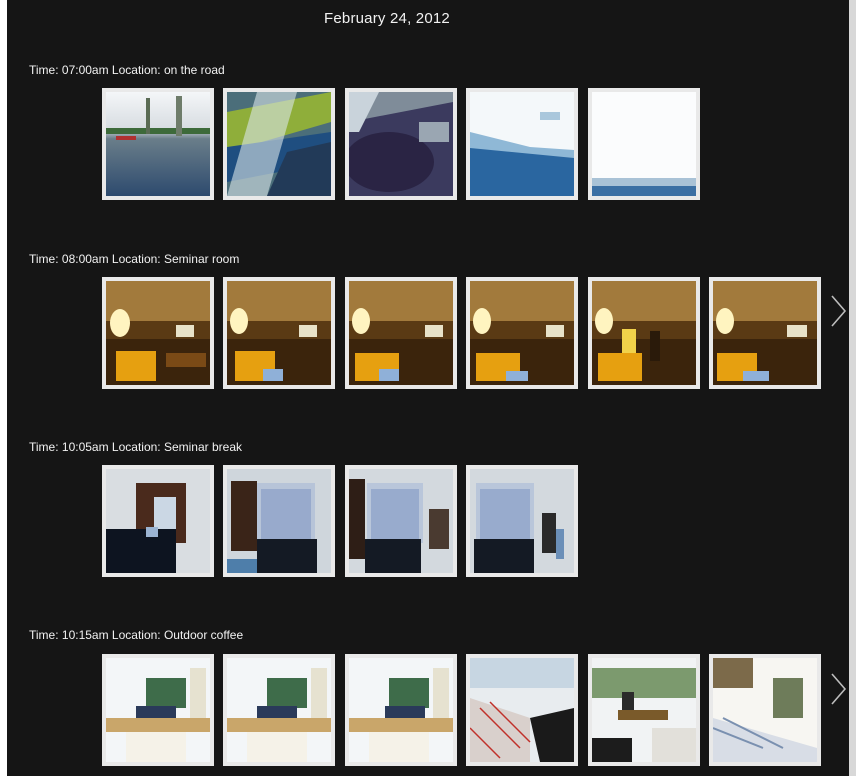 Image resolution: width=856 pixels, height=776 pixels. What do you see at coordinates (462, 333) in the screenshot?
I see `photo-strip-seminar-room` at bounding box center [462, 333].